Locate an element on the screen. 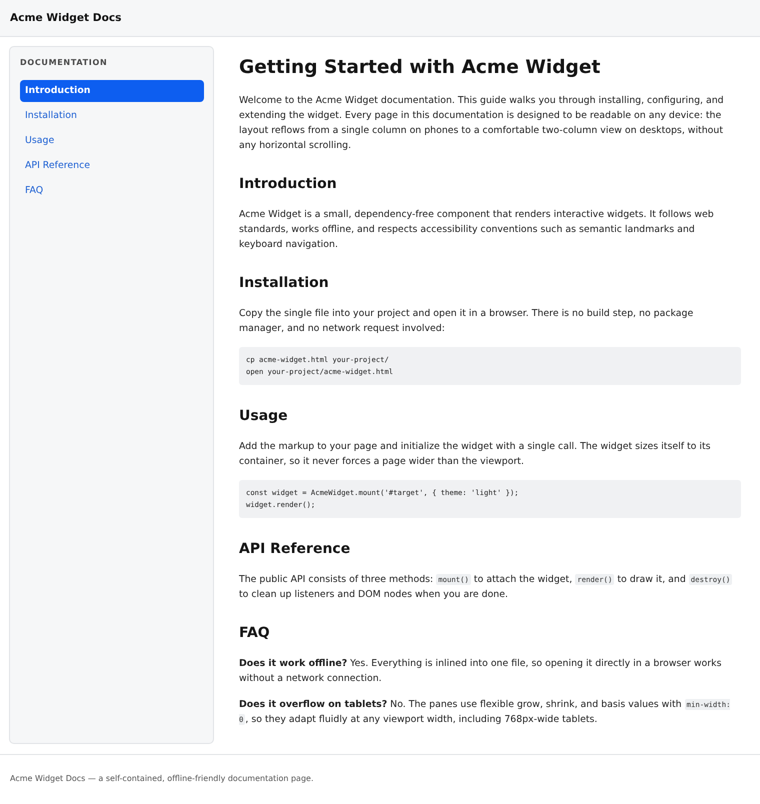  paragraph: Does it work offline? Yes. Everything is inlined into one file, so opening it directly in a browser works without a network connection. is located at coordinates (480, 671).